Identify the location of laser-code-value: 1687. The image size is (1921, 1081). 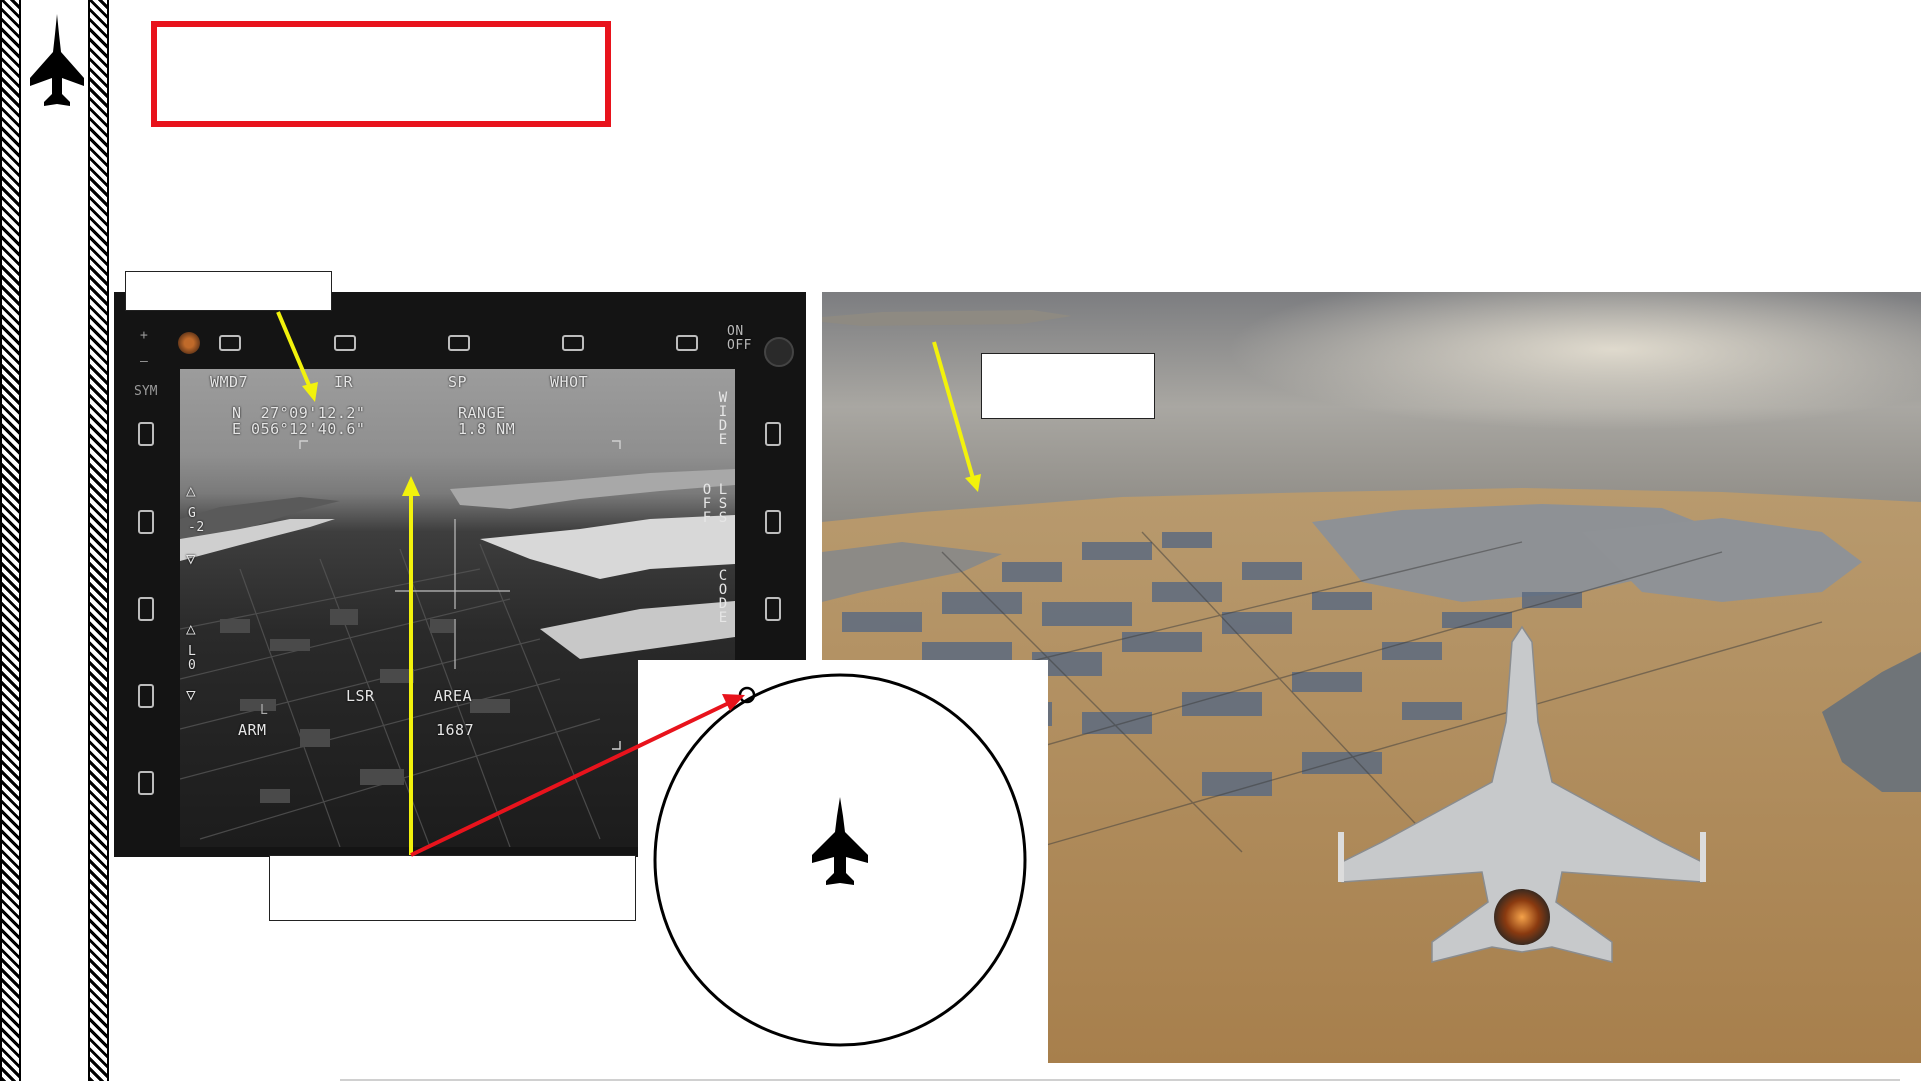
(455, 730).